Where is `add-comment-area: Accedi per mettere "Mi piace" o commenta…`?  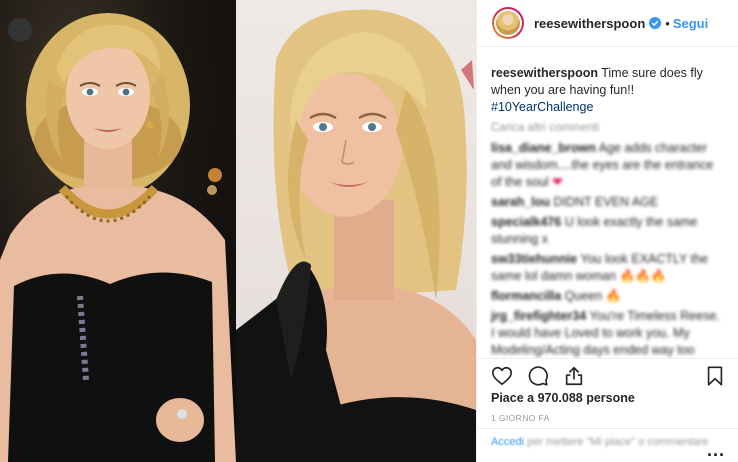
add-comment-area: Accedi per mettere "Mi piace" o commenta… is located at coordinates (607, 445).